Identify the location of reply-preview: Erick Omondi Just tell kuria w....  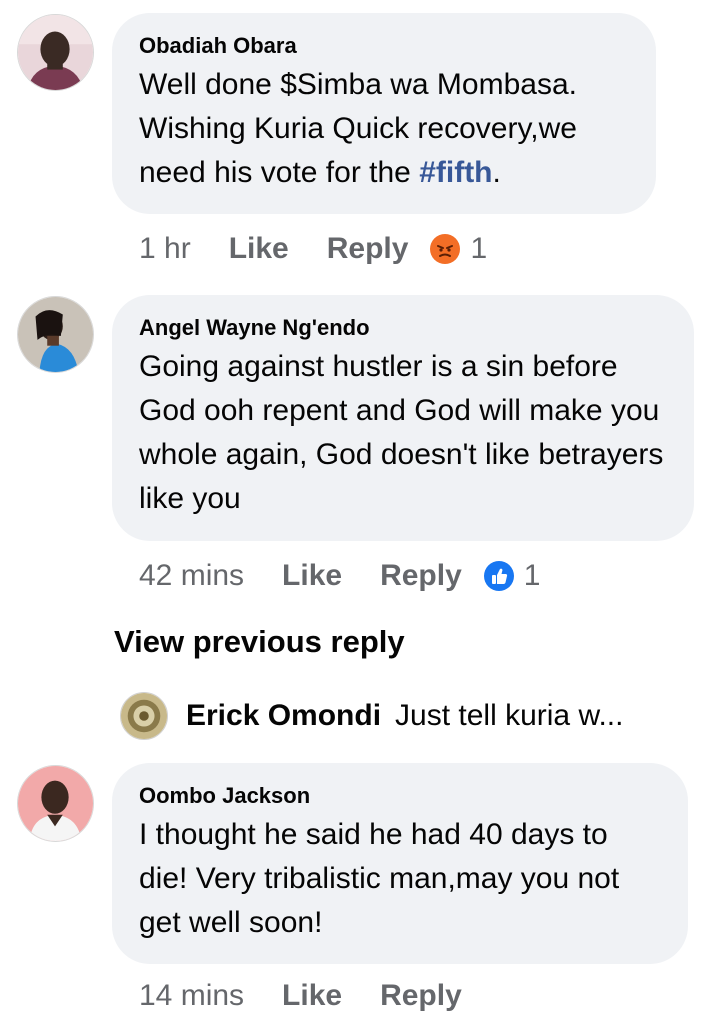
(371, 716).